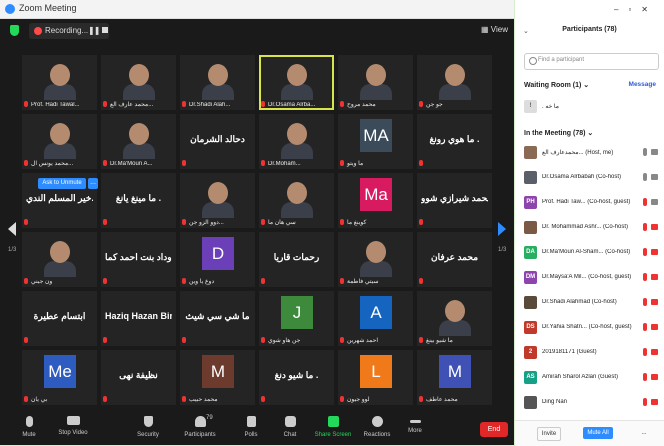 This screenshot has height=446, width=664. I want to click on waiting-room-item: ! . ما خه, so click(589, 107).